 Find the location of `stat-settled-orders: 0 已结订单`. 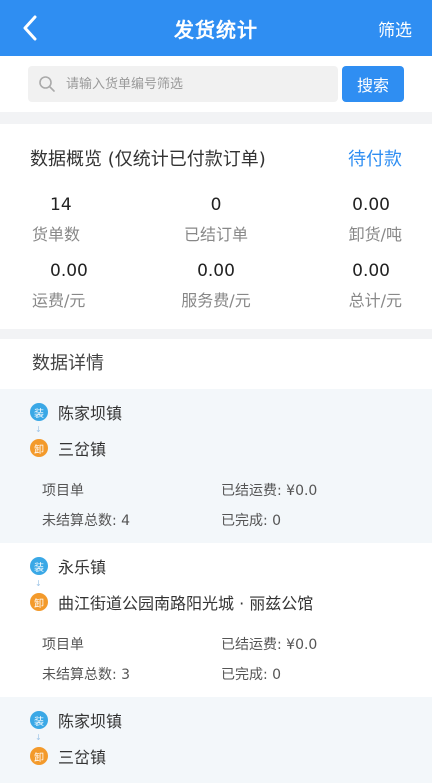

stat-settled-orders: 0 已结订单 is located at coordinates (216, 222).